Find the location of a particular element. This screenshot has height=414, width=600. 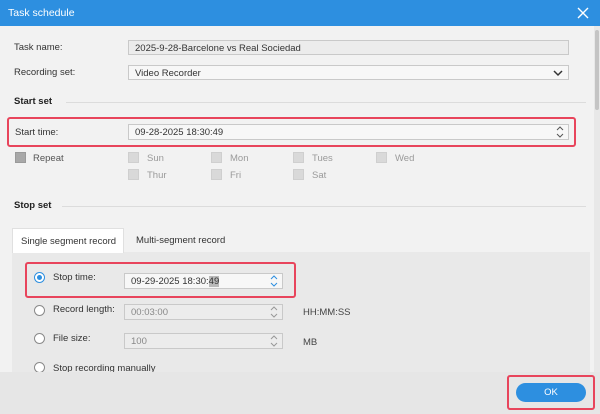

sat-checkbox is located at coordinates (298, 174).